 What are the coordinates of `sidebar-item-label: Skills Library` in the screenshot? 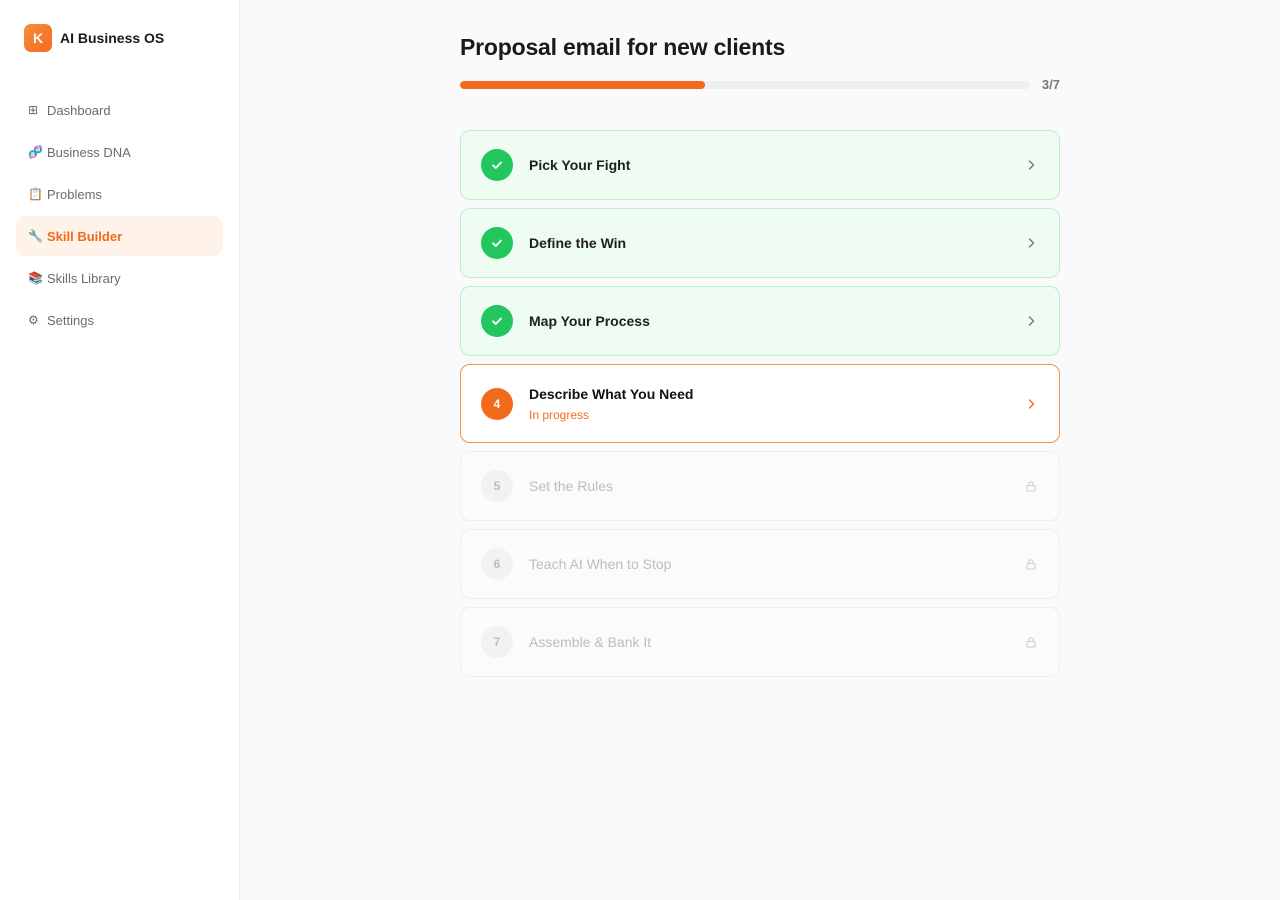 It's located at (84, 278).